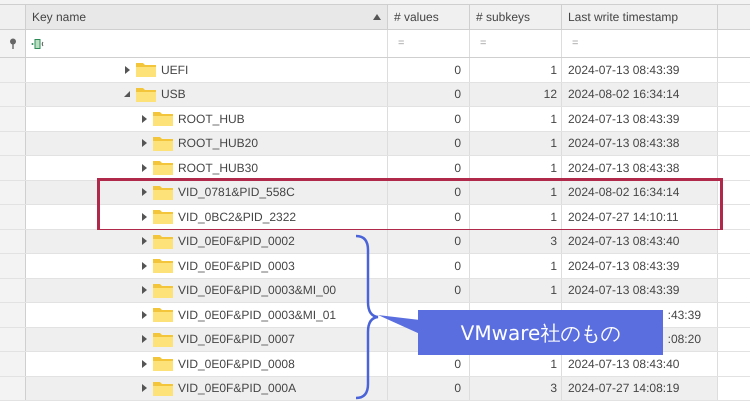  What do you see at coordinates (211, 119) in the screenshot?
I see `key-name: ROOT_HUB` at bounding box center [211, 119].